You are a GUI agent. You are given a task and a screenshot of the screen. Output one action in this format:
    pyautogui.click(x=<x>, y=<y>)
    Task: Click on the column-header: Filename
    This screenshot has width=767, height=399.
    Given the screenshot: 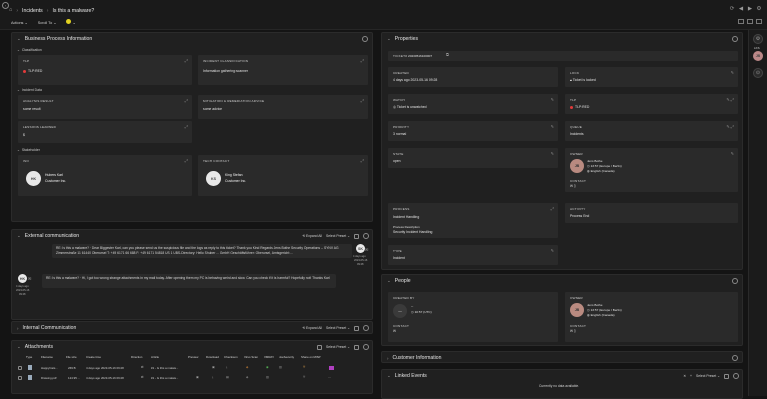 What is the action you would take?
    pyautogui.click(x=47, y=357)
    